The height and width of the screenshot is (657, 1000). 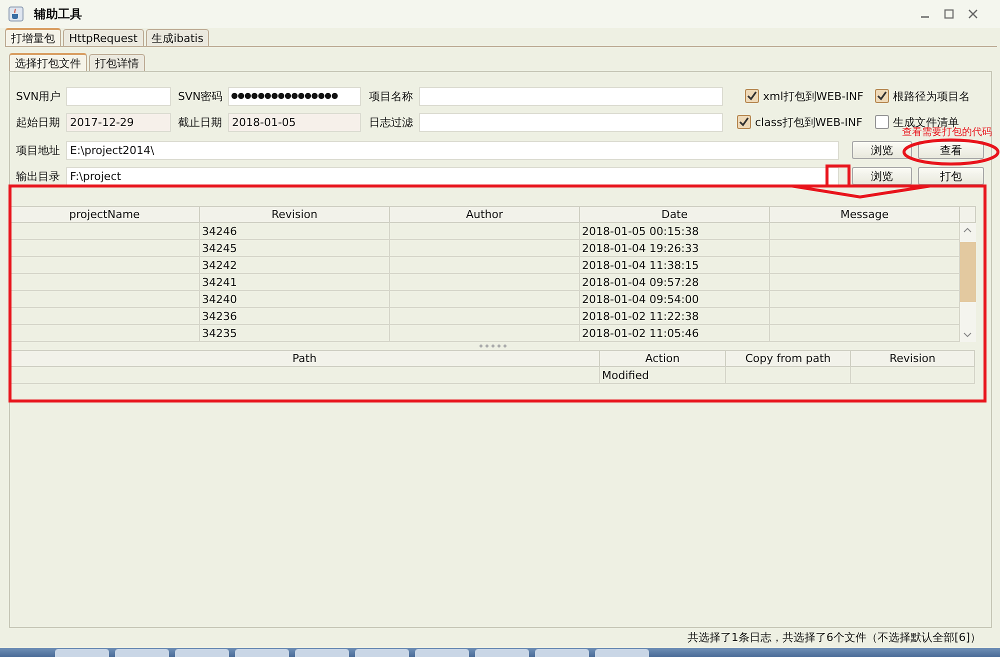 I want to click on table-cell: 34236, so click(x=295, y=316).